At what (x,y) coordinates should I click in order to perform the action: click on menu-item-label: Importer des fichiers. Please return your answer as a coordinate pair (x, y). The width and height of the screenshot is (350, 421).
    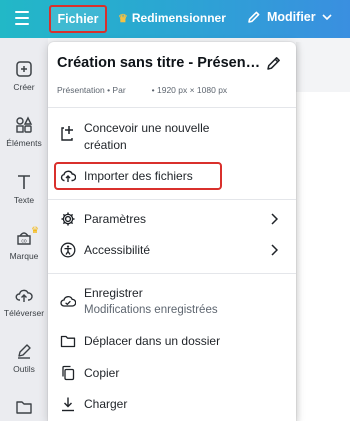
    Looking at the image, I should click on (138, 176).